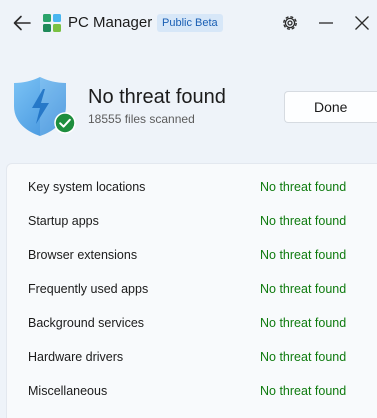  What do you see at coordinates (22, 23) in the screenshot?
I see `back-arrow-icon` at bounding box center [22, 23].